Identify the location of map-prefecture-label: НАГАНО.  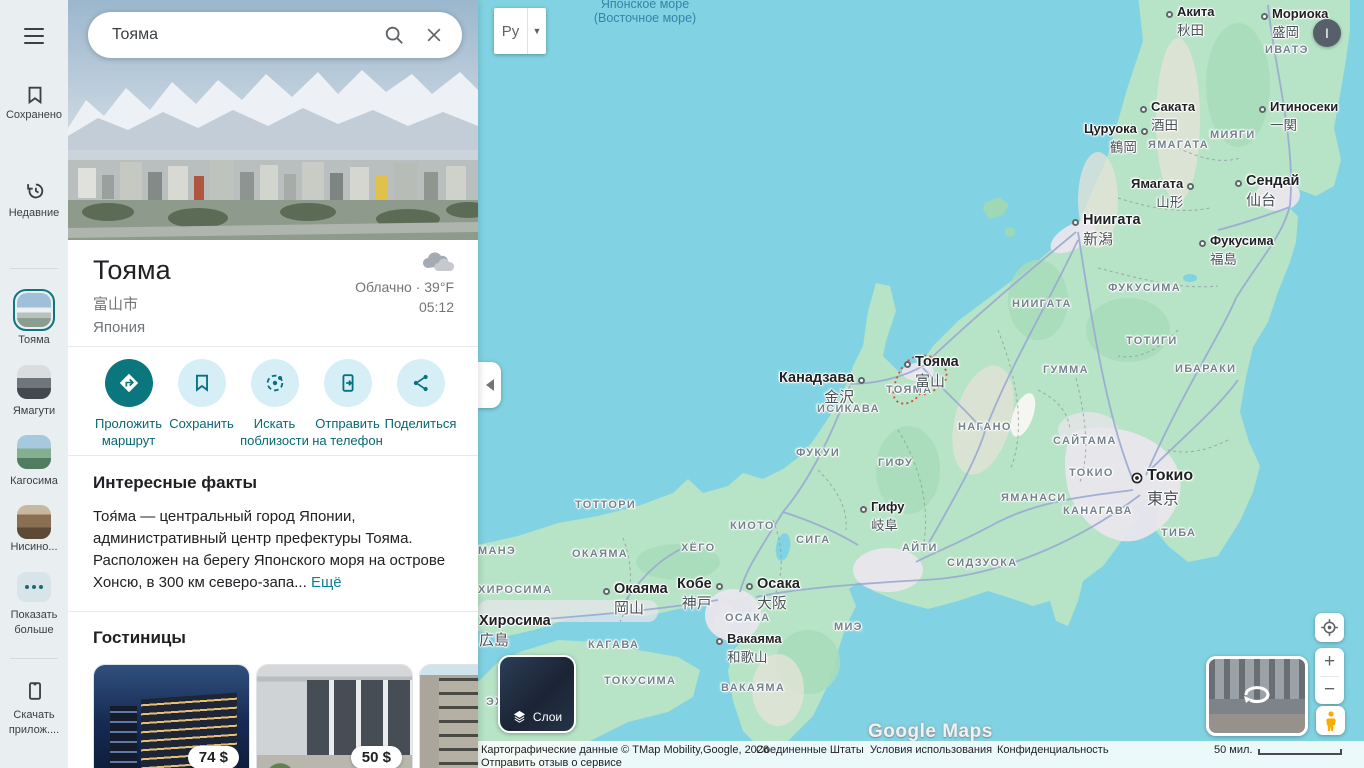
(985, 427).